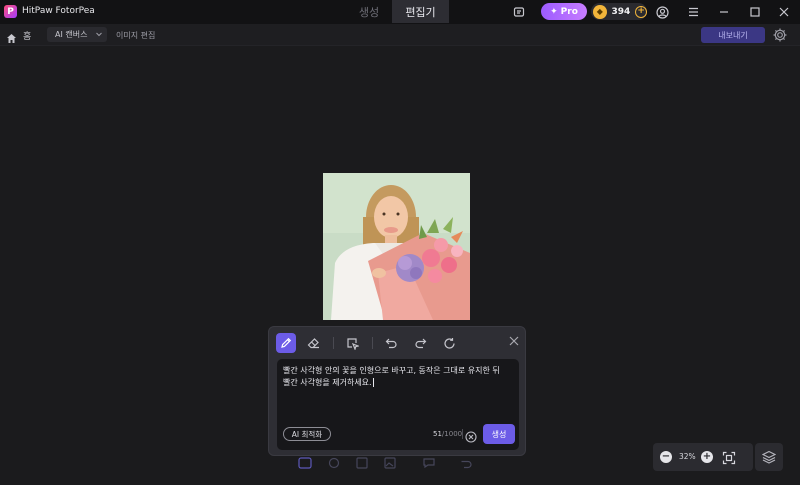 Image resolution: width=800 pixels, height=485 pixels. I want to click on pro-label: Pro, so click(569, 11).